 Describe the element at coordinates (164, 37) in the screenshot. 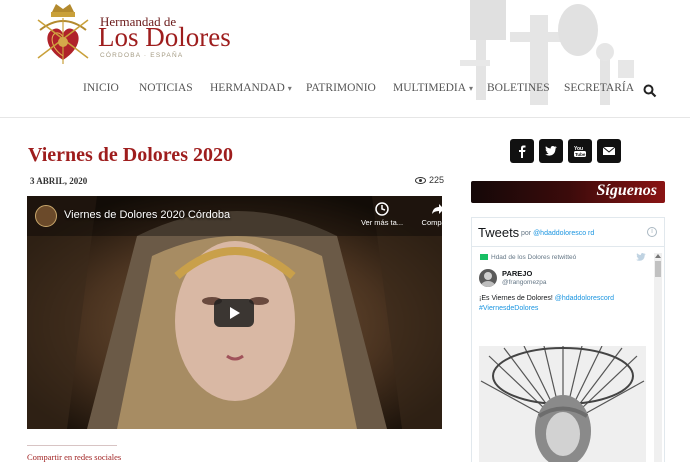

I see `brand-name: Los Dolores` at that location.